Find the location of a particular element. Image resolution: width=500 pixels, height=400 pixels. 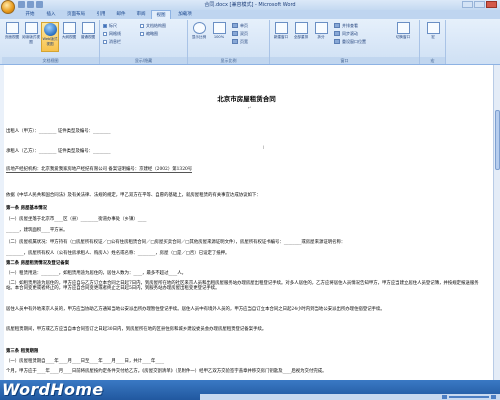

one-page-icon is located at coordinates (235, 25).